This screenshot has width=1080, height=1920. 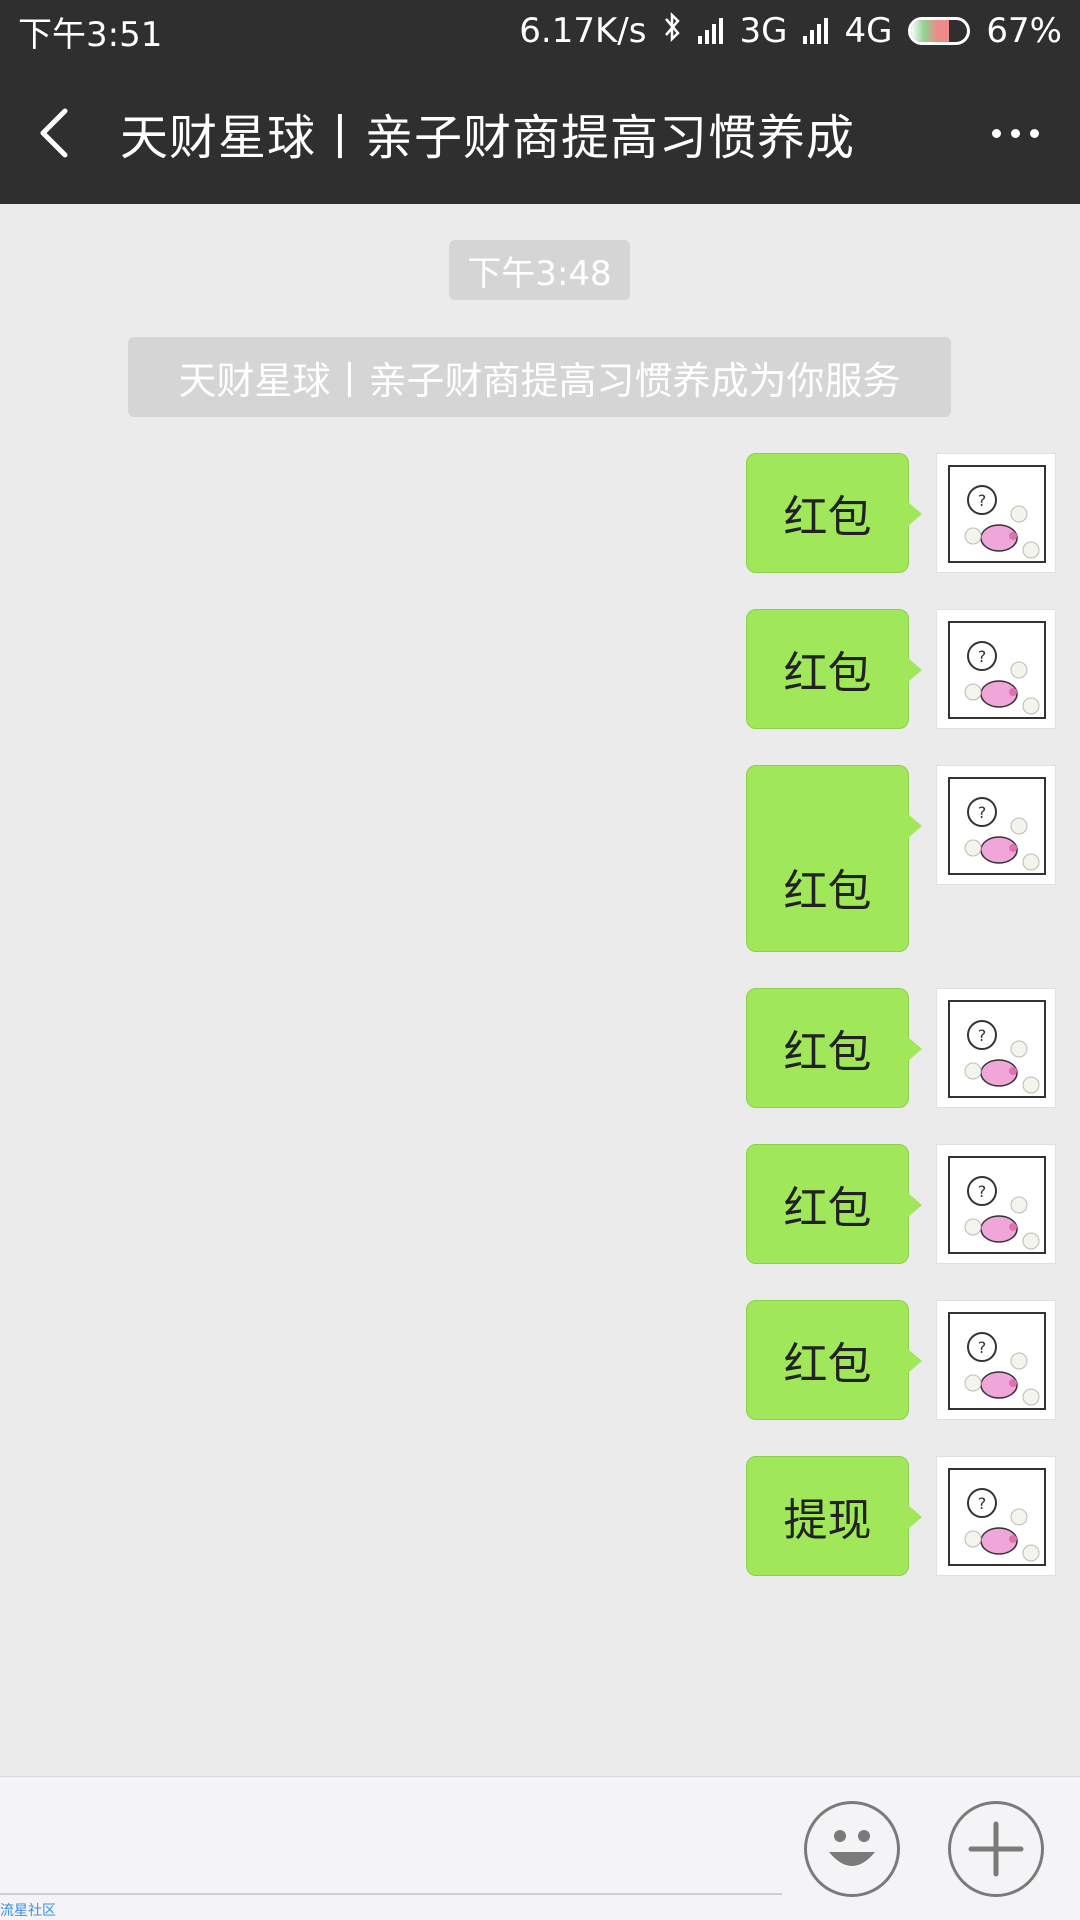 What do you see at coordinates (539, 377) in the screenshot?
I see `system-note: 天财星球丨亲子财商提高习惯养成为你服务` at bounding box center [539, 377].